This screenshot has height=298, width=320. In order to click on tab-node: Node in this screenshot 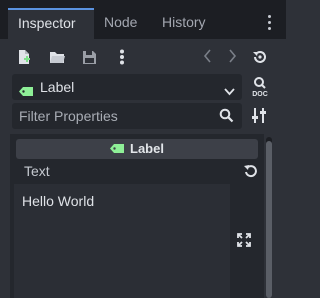, I will do `click(124, 23)`.